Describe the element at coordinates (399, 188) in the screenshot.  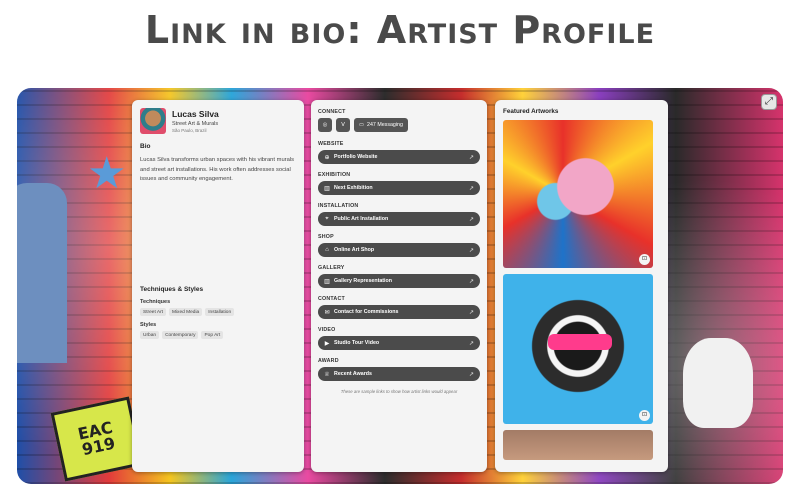
I see `link-next-exhibition: ▥ Next Exhibition ↗` at that location.